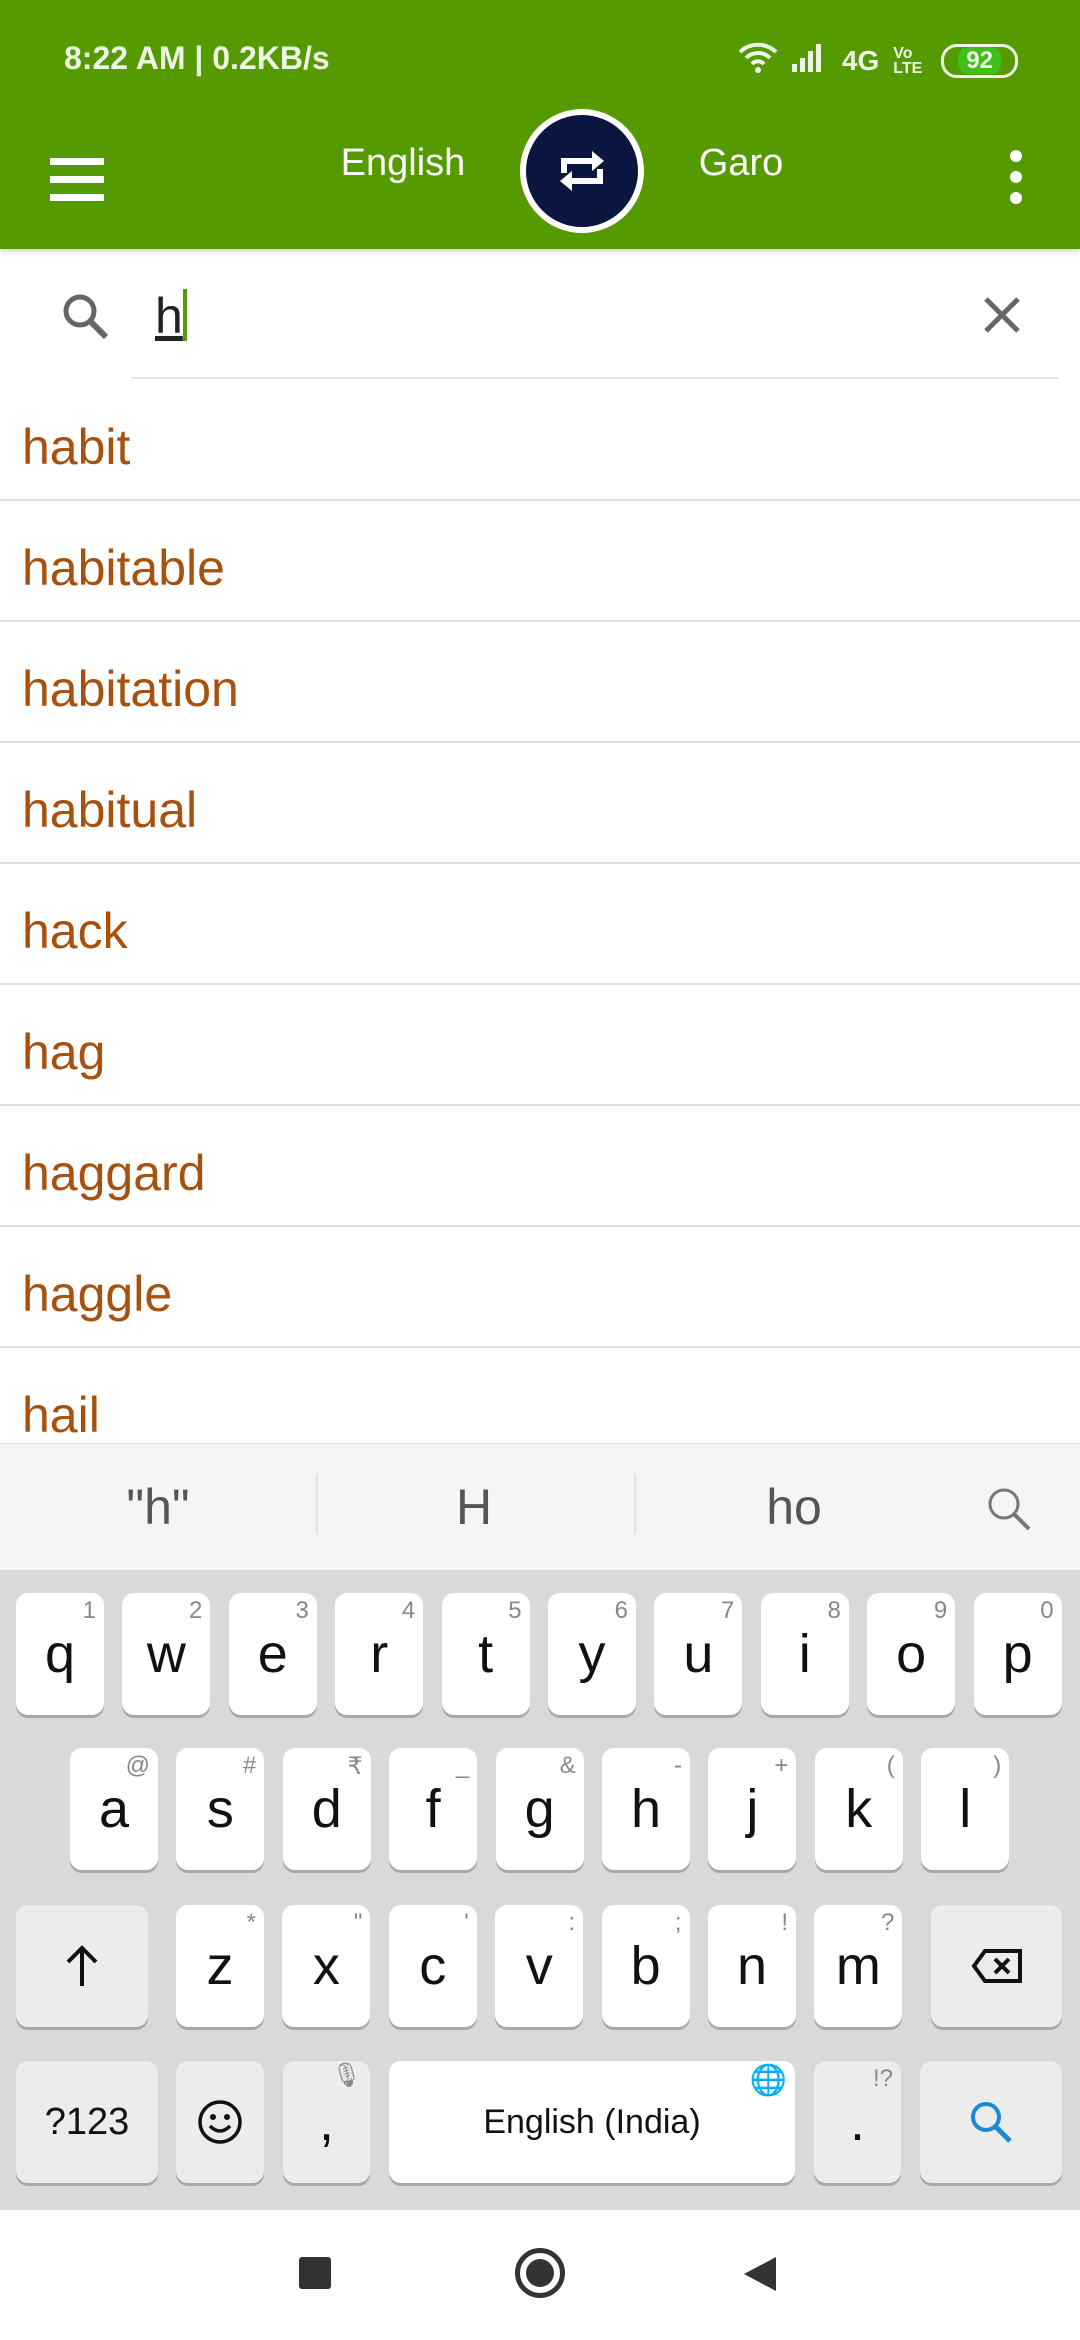 This screenshot has width=1080, height=2340. I want to click on key-j: j +, so click(752, 1809).